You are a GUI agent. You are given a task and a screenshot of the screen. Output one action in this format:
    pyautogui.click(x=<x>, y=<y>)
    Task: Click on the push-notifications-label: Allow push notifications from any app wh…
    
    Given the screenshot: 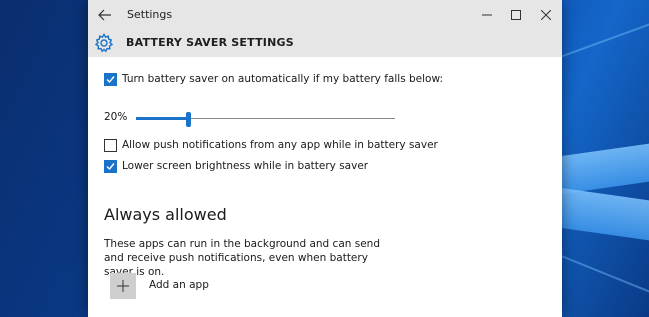 What is the action you would take?
    pyautogui.click(x=280, y=145)
    